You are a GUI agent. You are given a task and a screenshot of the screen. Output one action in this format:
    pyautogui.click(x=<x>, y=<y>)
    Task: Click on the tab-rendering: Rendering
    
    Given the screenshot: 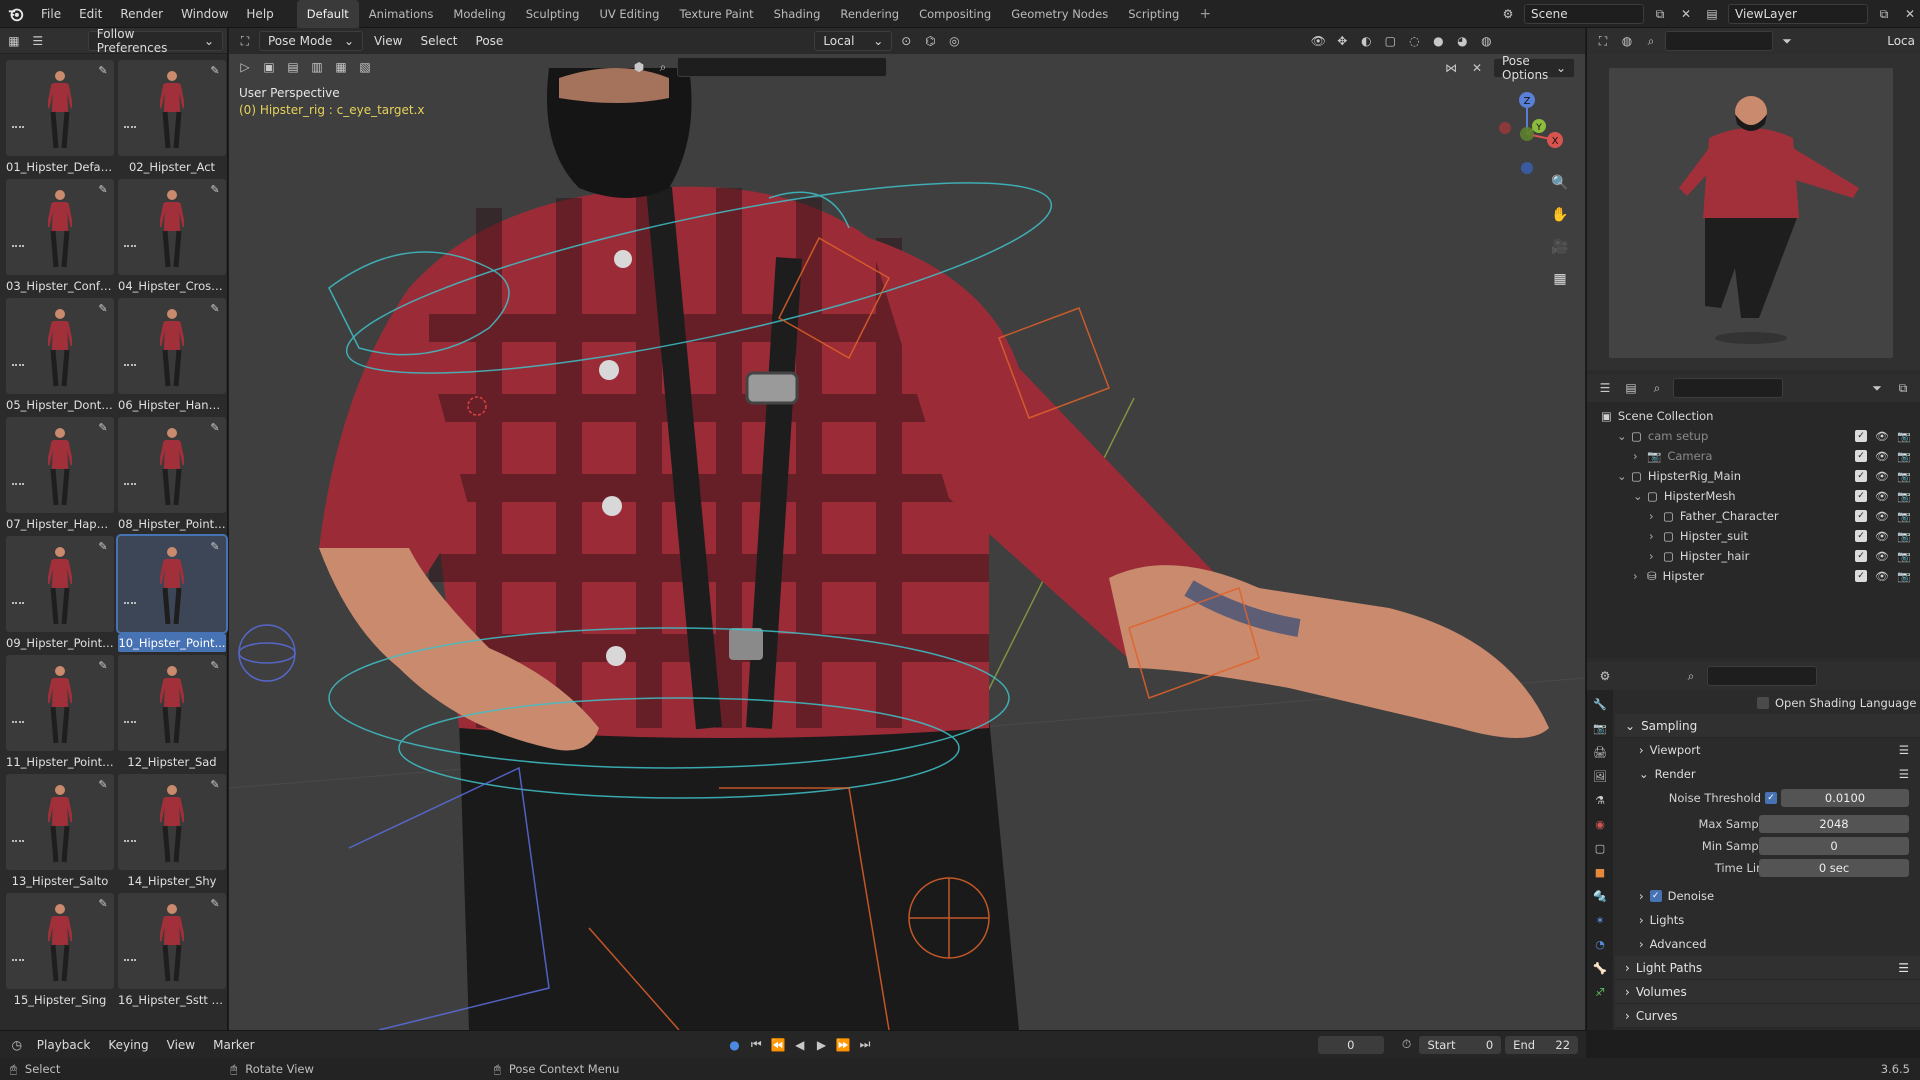 What is the action you would take?
    pyautogui.click(x=869, y=14)
    